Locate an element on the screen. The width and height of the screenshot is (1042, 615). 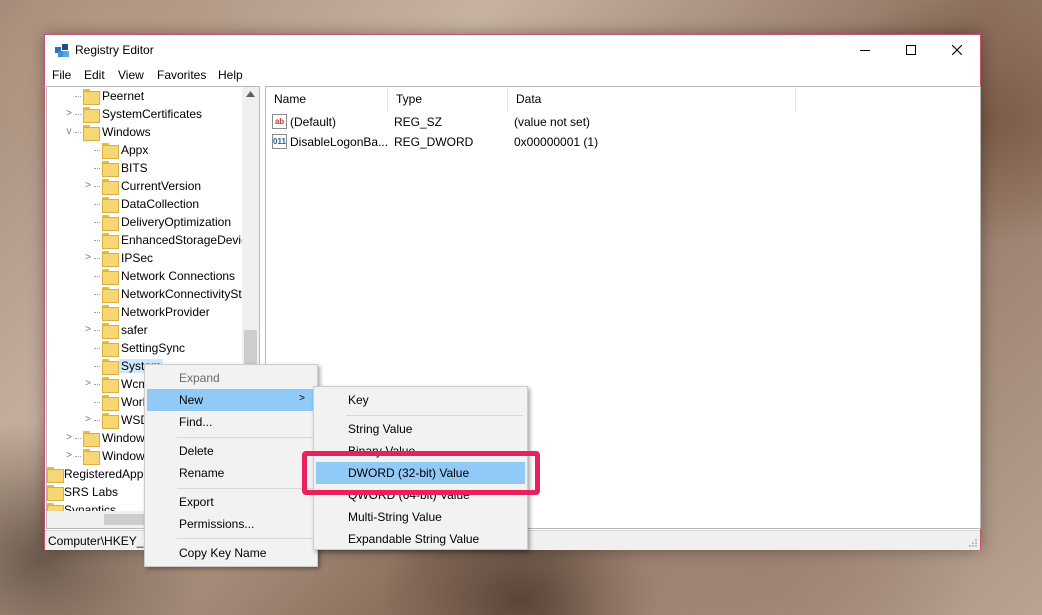
menu-item-rename: Rename is located at coordinates (231, 473).